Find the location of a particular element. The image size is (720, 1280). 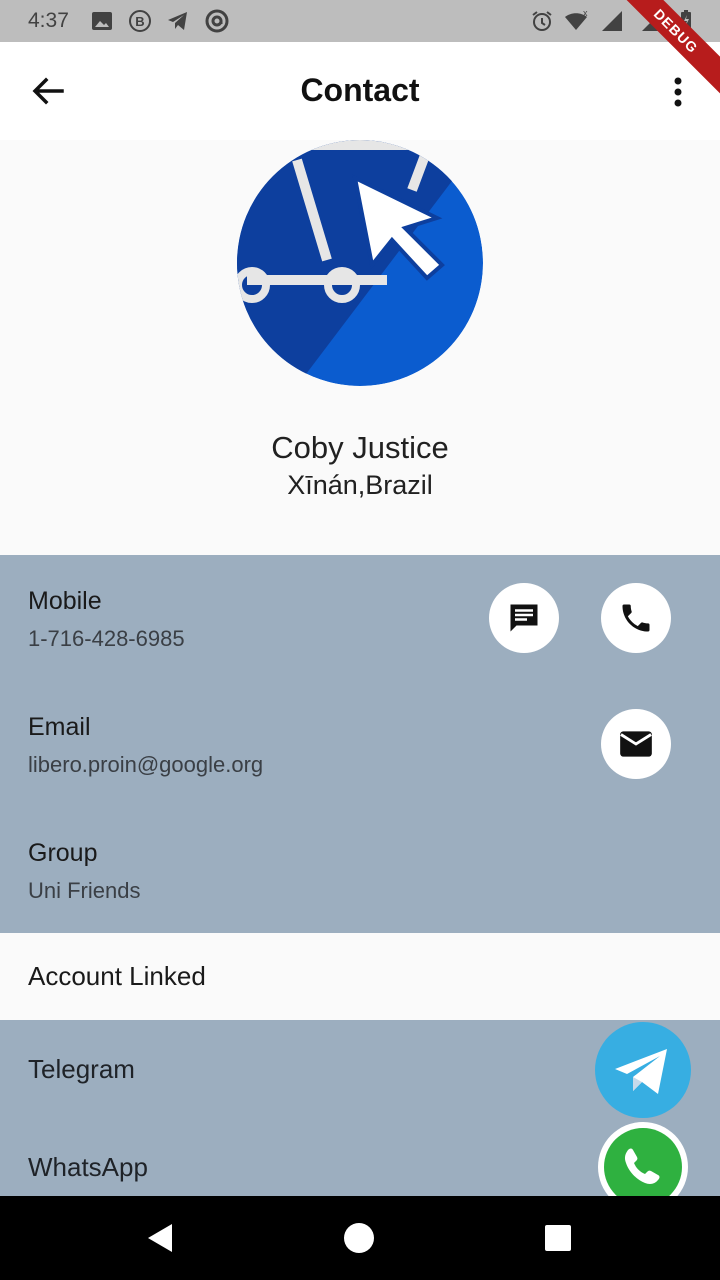

mobile-label: Mobile is located at coordinates (65, 601).